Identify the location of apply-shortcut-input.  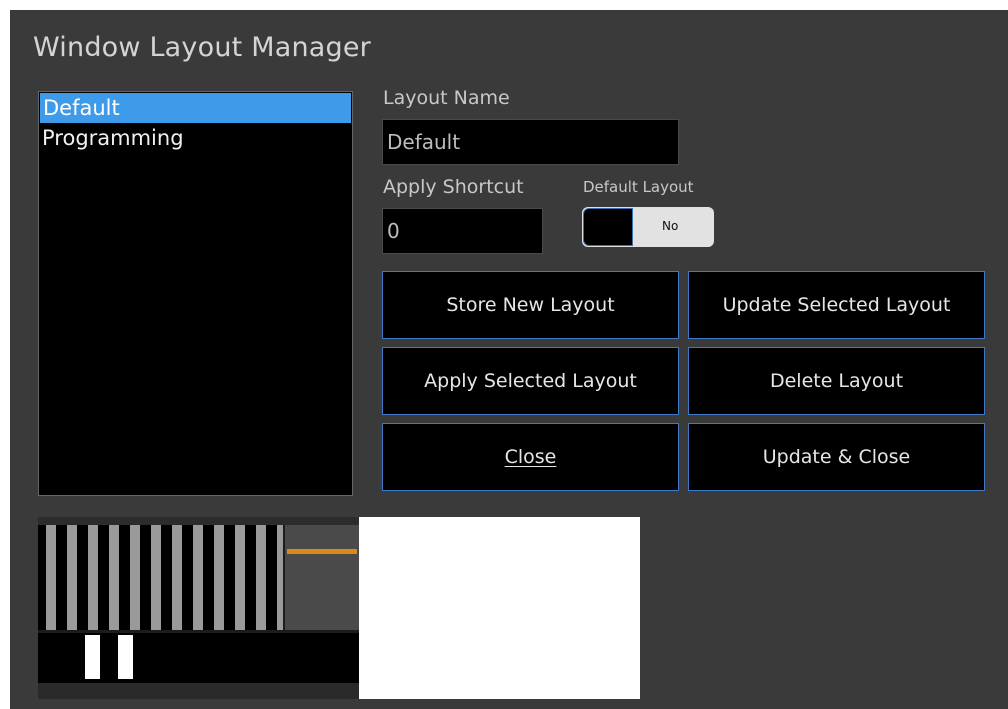
(462, 231).